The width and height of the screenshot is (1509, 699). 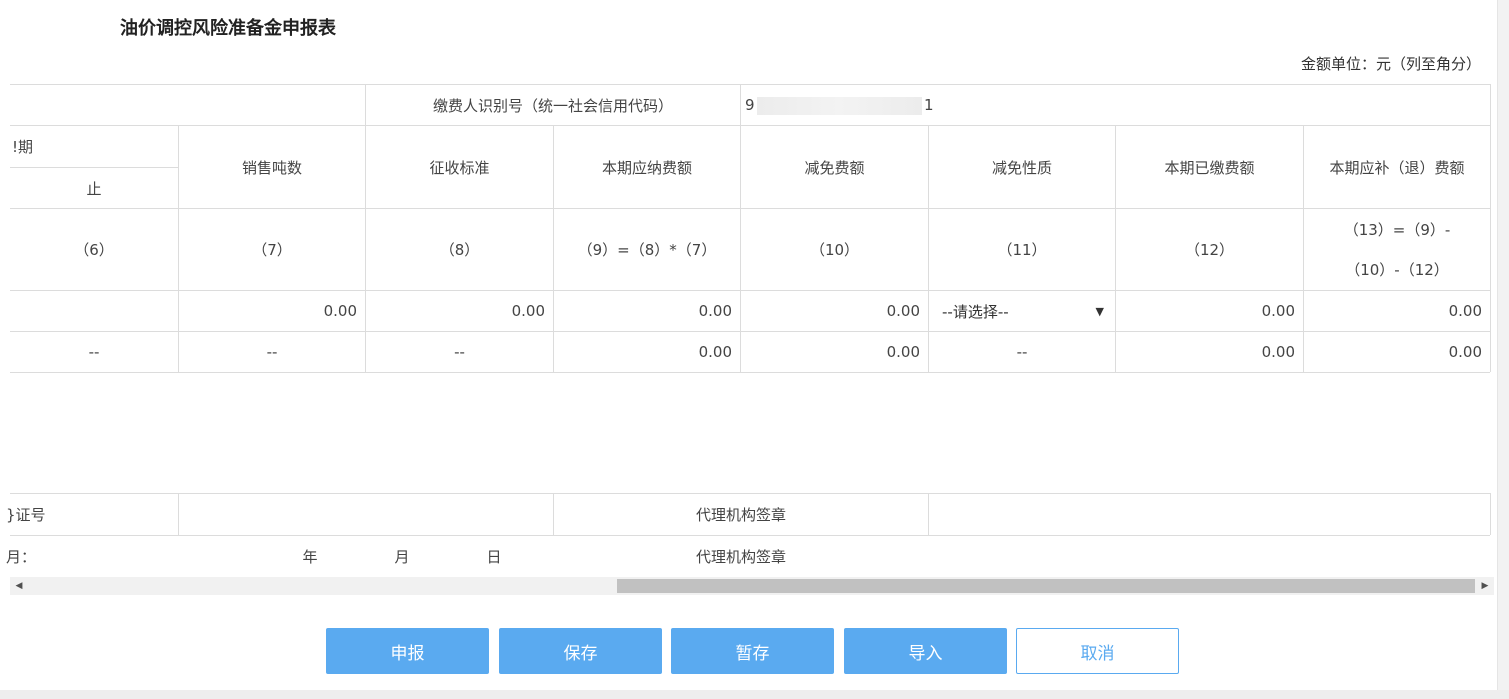 I want to click on year-label: 年, so click(x=310, y=556).